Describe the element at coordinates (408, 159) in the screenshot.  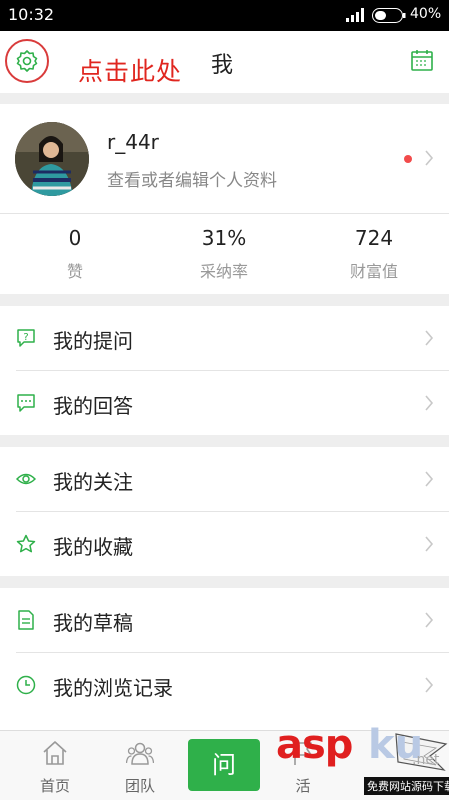
I see `notification-dot` at that location.